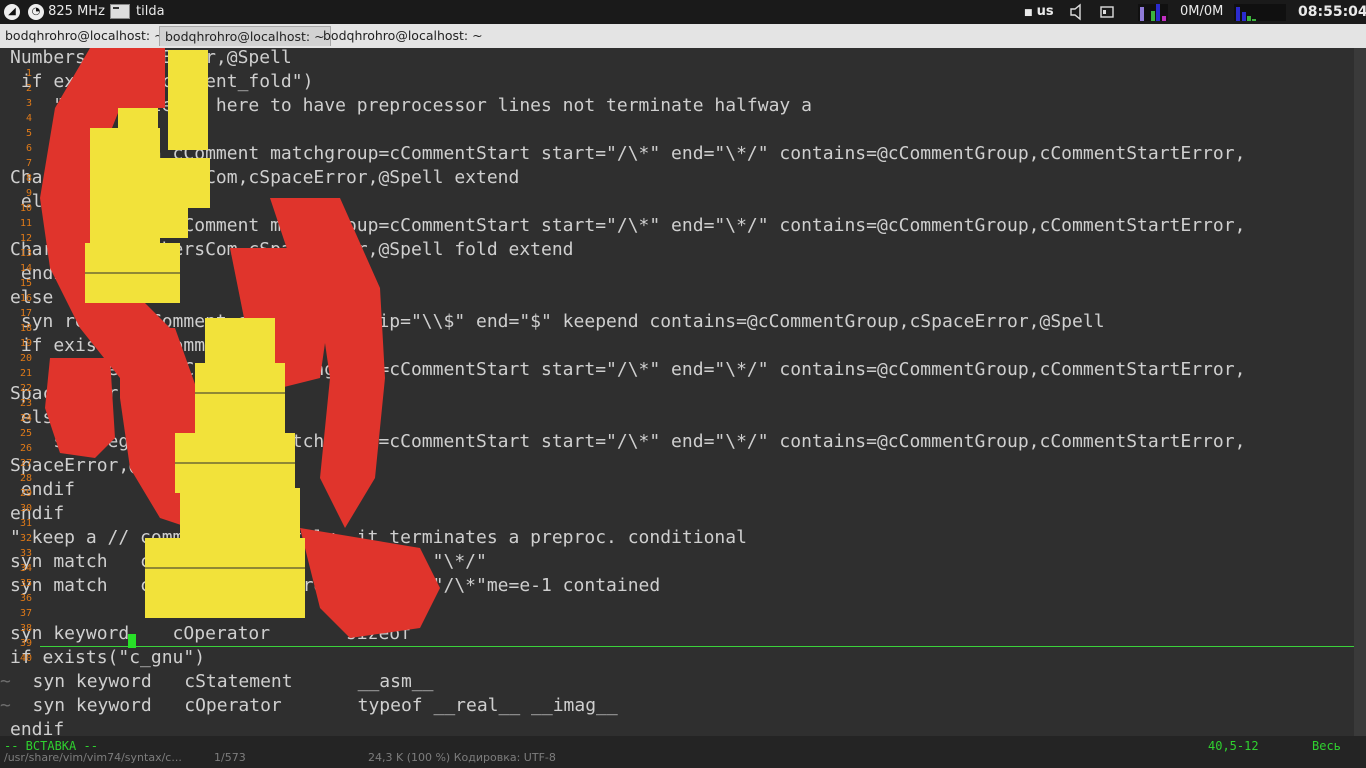 This screenshot has width=1366, height=768. What do you see at coordinates (683, 12) in the screenshot?
I see `top-panel: ◢ ◔ 825 MHz tilda ■ us 0M/0M 08:55:04` at bounding box center [683, 12].